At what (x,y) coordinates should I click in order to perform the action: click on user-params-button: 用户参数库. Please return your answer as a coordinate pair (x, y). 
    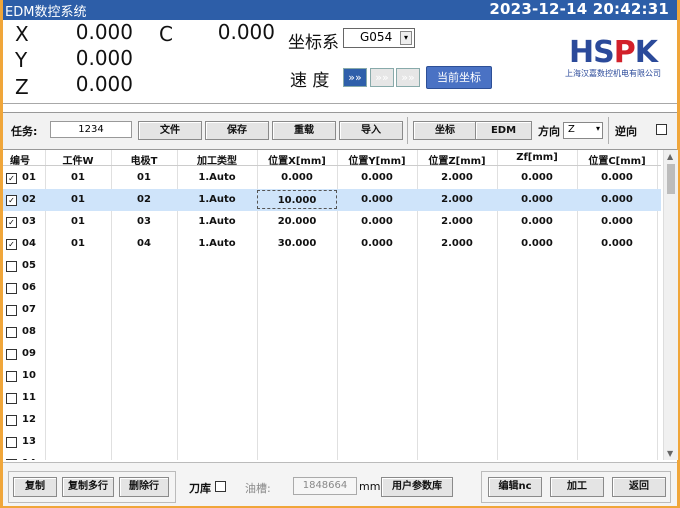
    Looking at the image, I should click on (417, 487).